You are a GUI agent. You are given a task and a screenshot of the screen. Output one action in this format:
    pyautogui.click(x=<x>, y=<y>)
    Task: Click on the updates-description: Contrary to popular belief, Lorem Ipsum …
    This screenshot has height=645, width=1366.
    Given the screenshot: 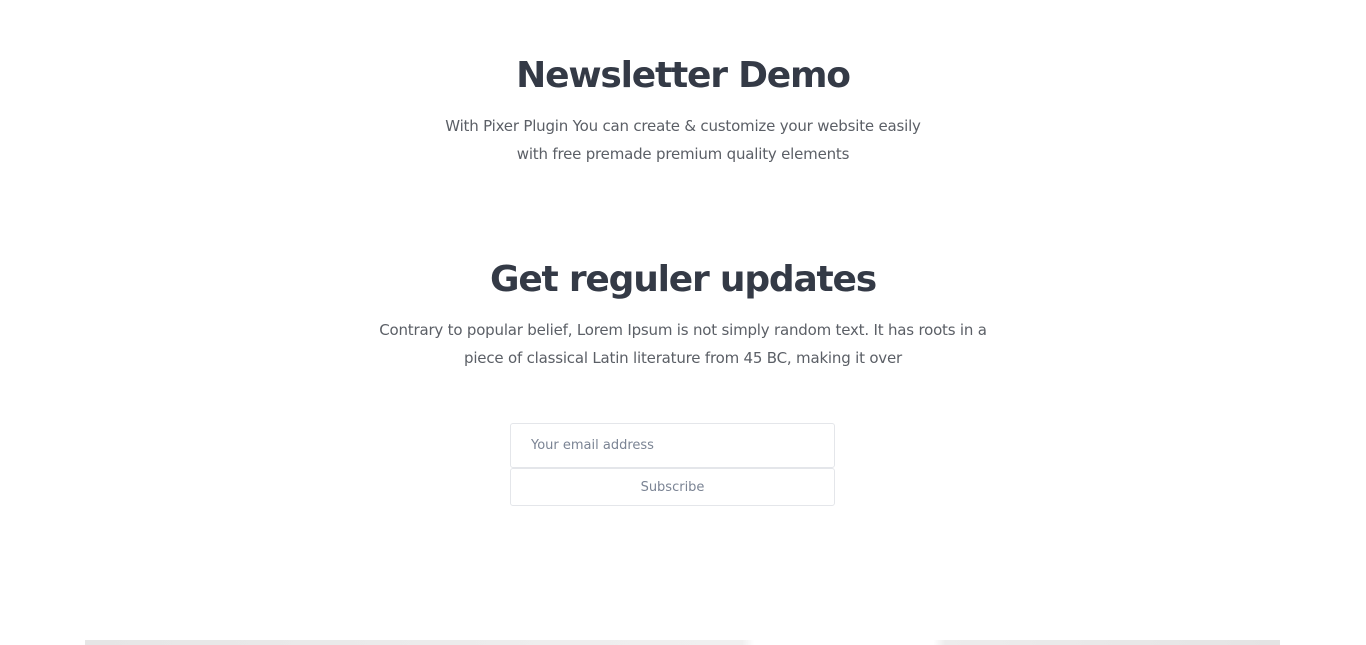 What is the action you would take?
    pyautogui.click(x=683, y=344)
    